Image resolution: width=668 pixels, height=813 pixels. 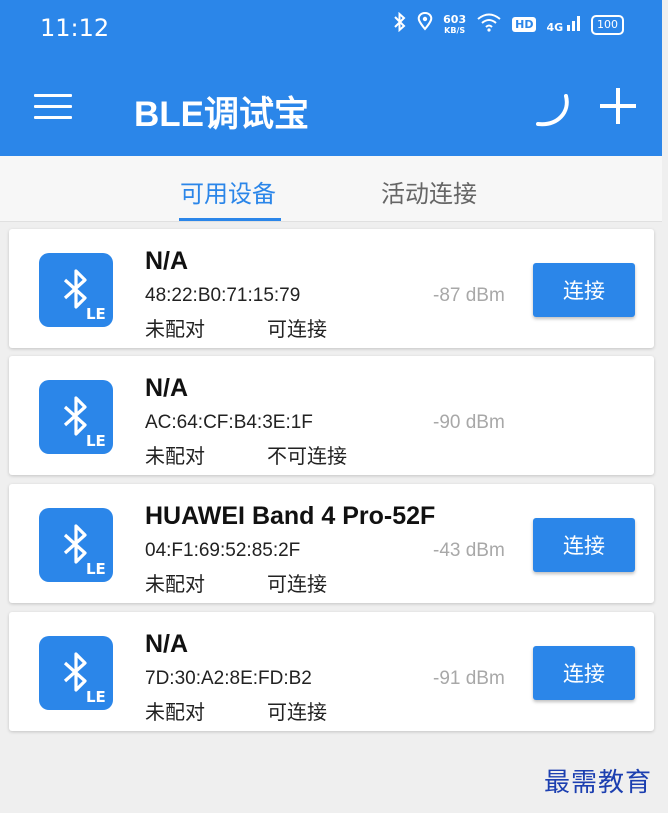 I want to click on wifi-icon, so click(x=489, y=24).